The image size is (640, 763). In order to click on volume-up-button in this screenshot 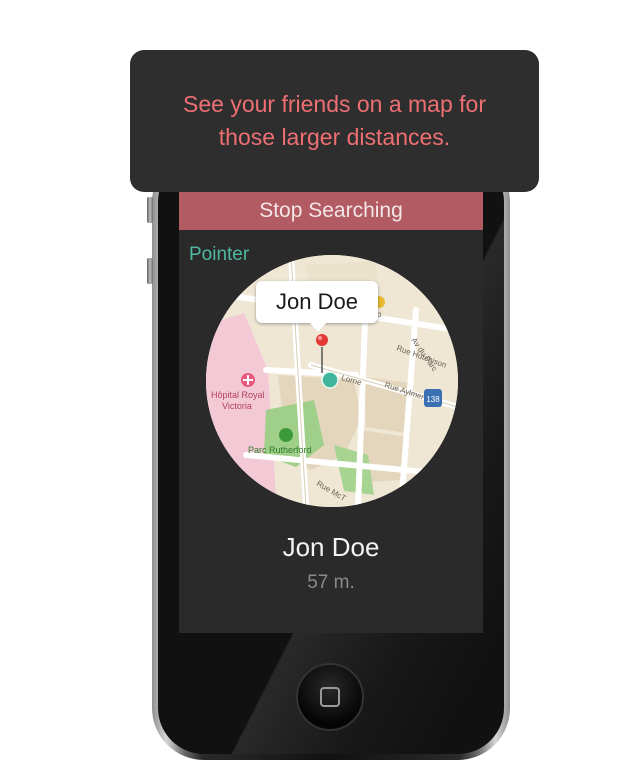, I will do `click(150, 210)`.